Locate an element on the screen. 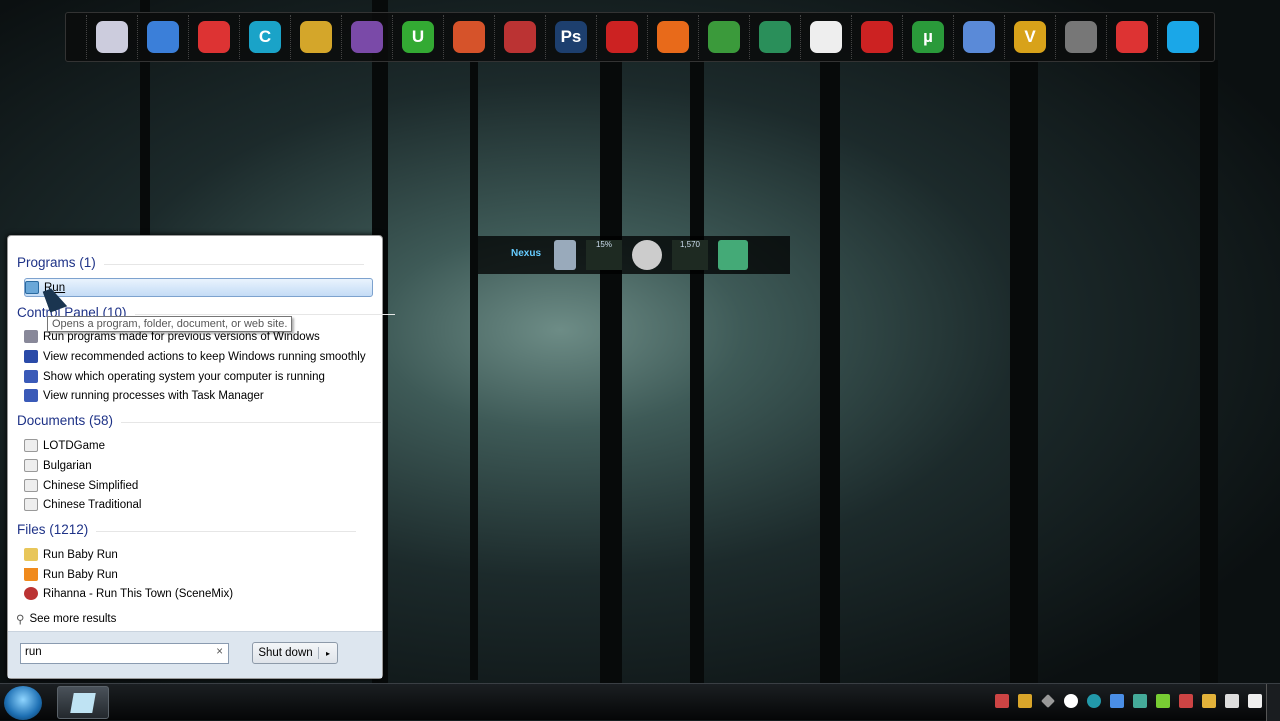 Image resolution: width=1280 pixels, height=721 pixels. taskbar-notepad-button is located at coordinates (83, 702).